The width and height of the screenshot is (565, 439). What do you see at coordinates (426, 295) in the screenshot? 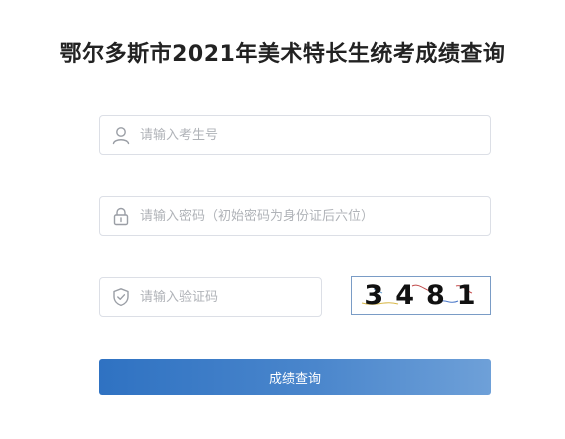
I see `captcha-code: 3481` at bounding box center [426, 295].